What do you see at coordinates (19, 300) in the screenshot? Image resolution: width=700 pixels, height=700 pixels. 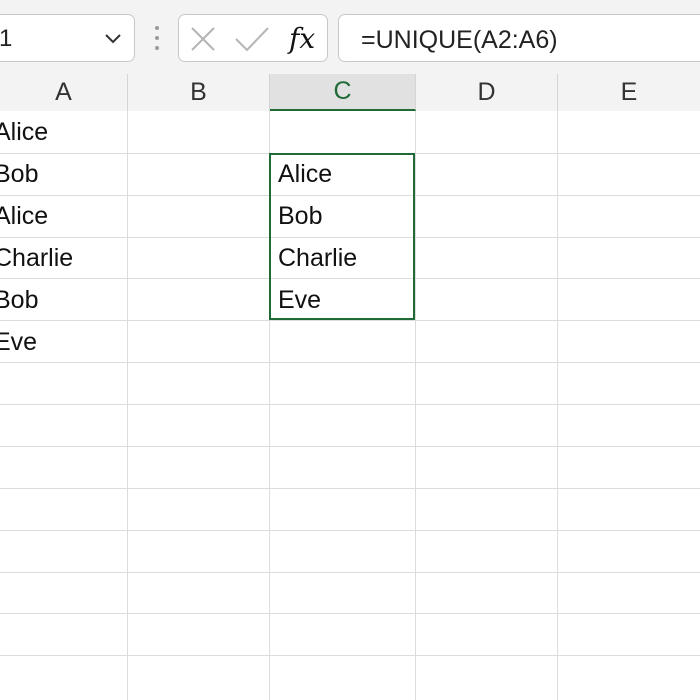 I see `cell-a5: Bob` at bounding box center [19, 300].